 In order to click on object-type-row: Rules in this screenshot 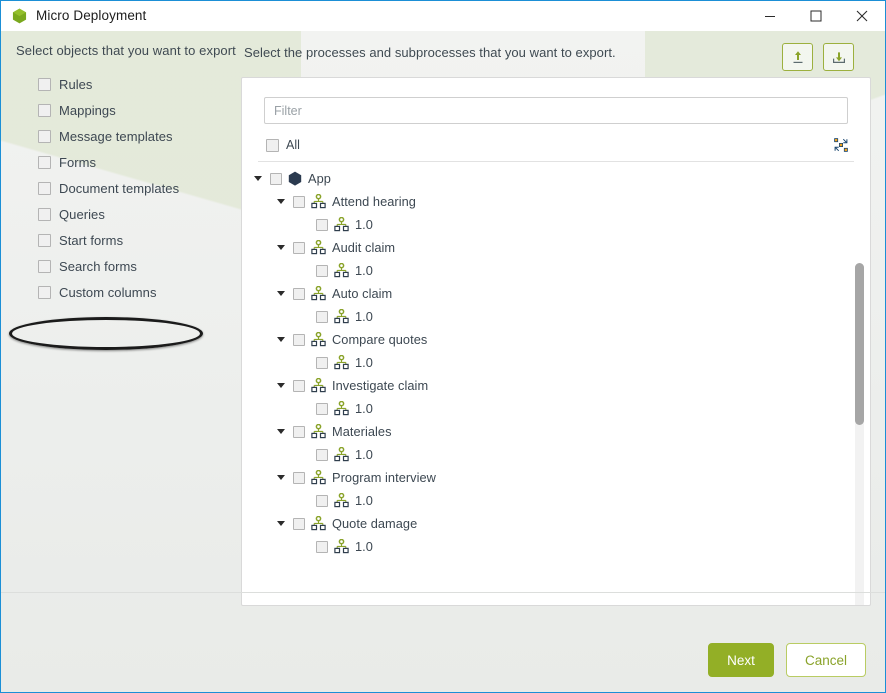, I will do `click(139, 84)`.